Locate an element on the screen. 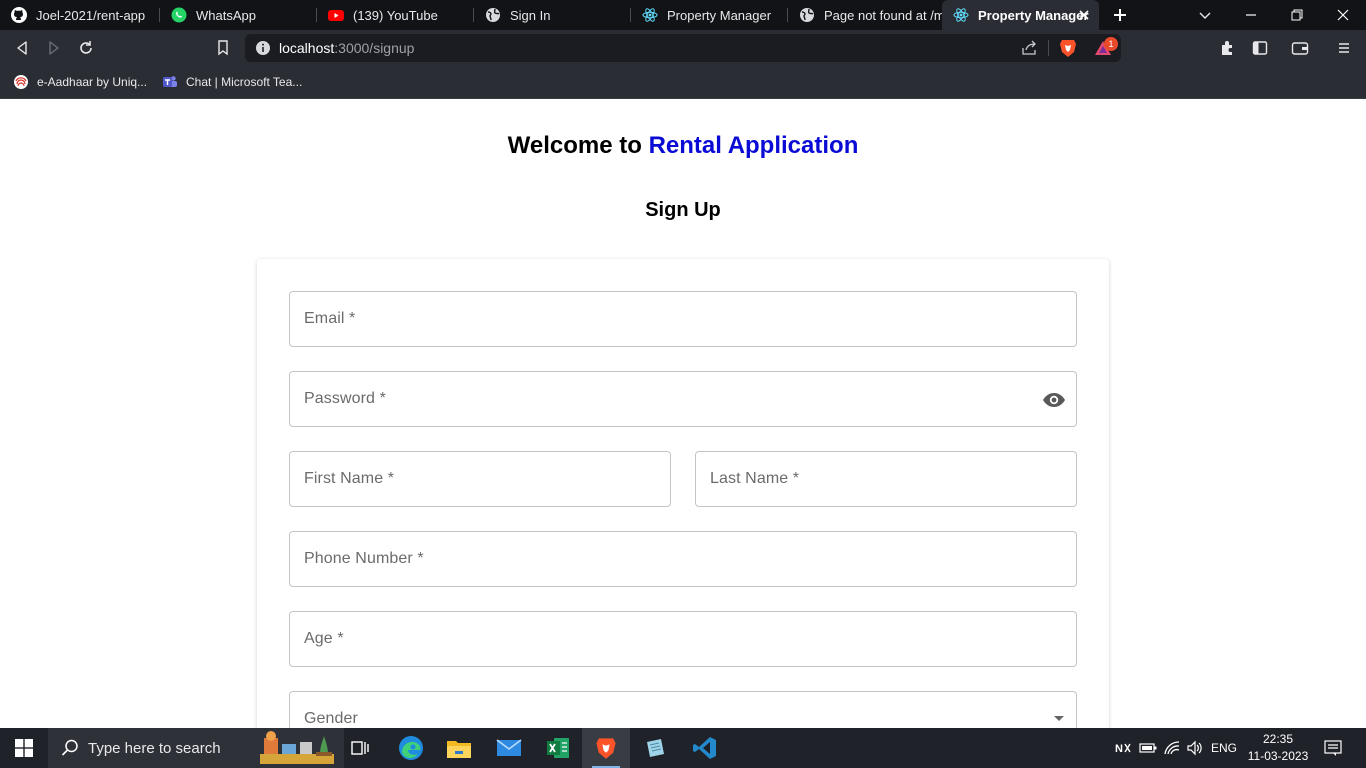 The width and height of the screenshot is (1366, 768). last-name-field: Last Name * is located at coordinates (886, 479).